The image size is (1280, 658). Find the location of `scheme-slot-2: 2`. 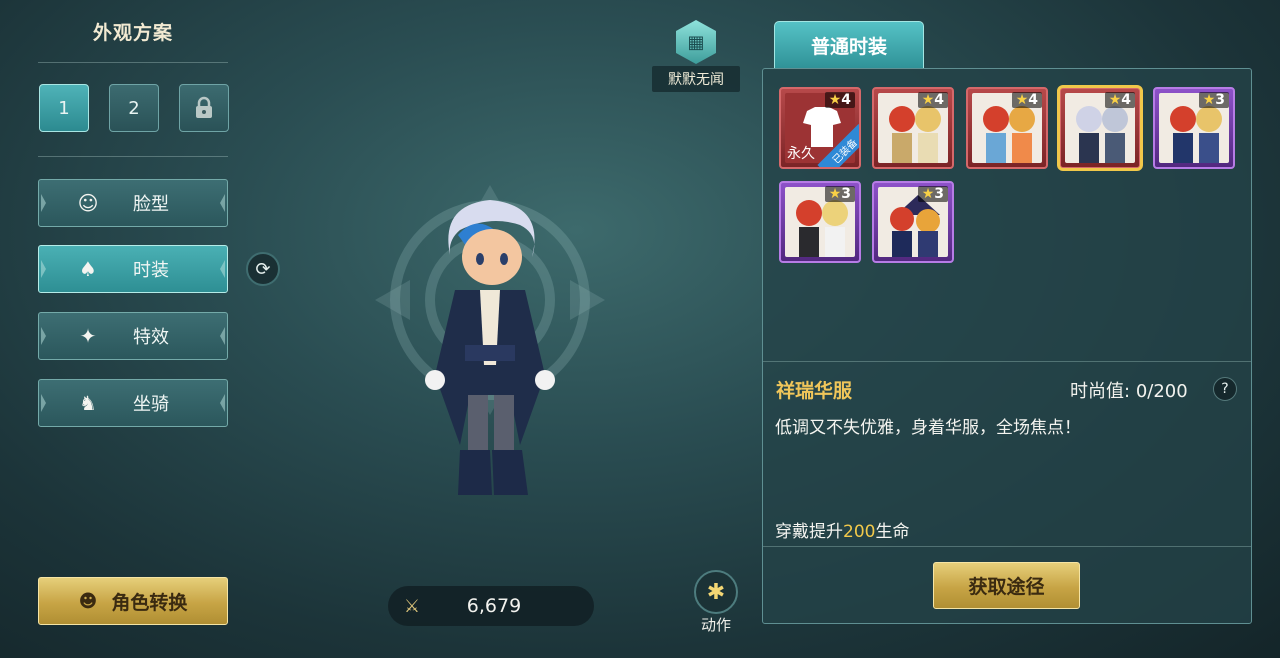

scheme-slot-2: 2 is located at coordinates (134, 108).